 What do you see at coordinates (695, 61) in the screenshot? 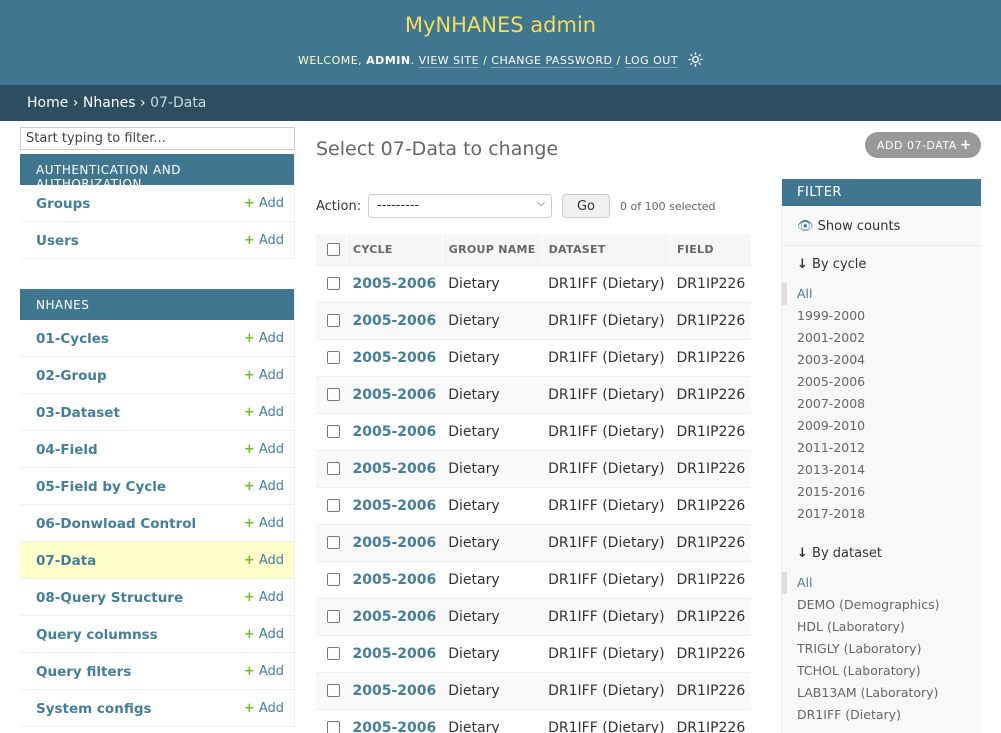
I see `sun-icon` at bounding box center [695, 61].